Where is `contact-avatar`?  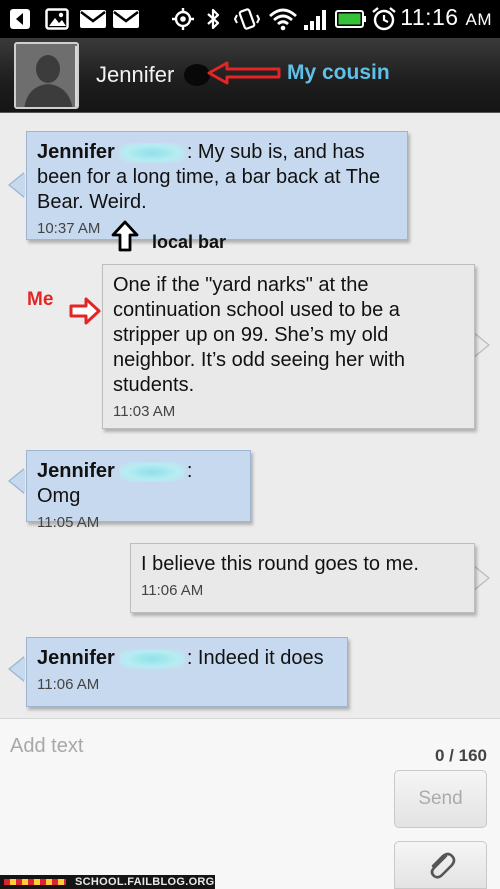 contact-avatar is located at coordinates (46, 75).